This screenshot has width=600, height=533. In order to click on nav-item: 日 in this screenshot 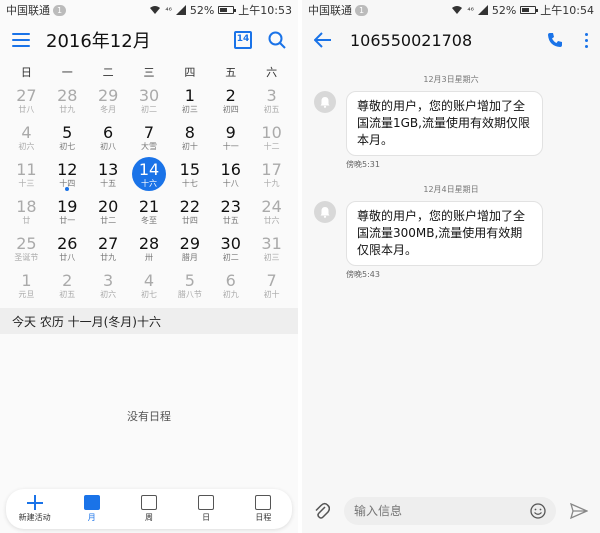, I will do `click(206, 509)`.